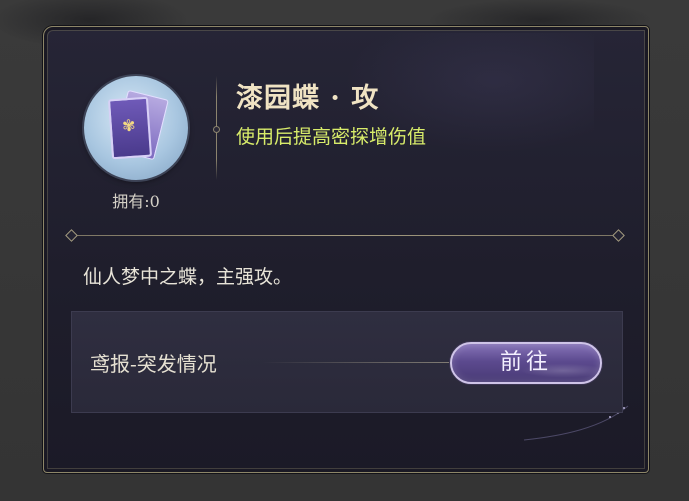 This screenshot has height=501, width=689. What do you see at coordinates (136, 201) in the screenshot?
I see `owned-count: 拥有:0` at bounding box center [136, 201].